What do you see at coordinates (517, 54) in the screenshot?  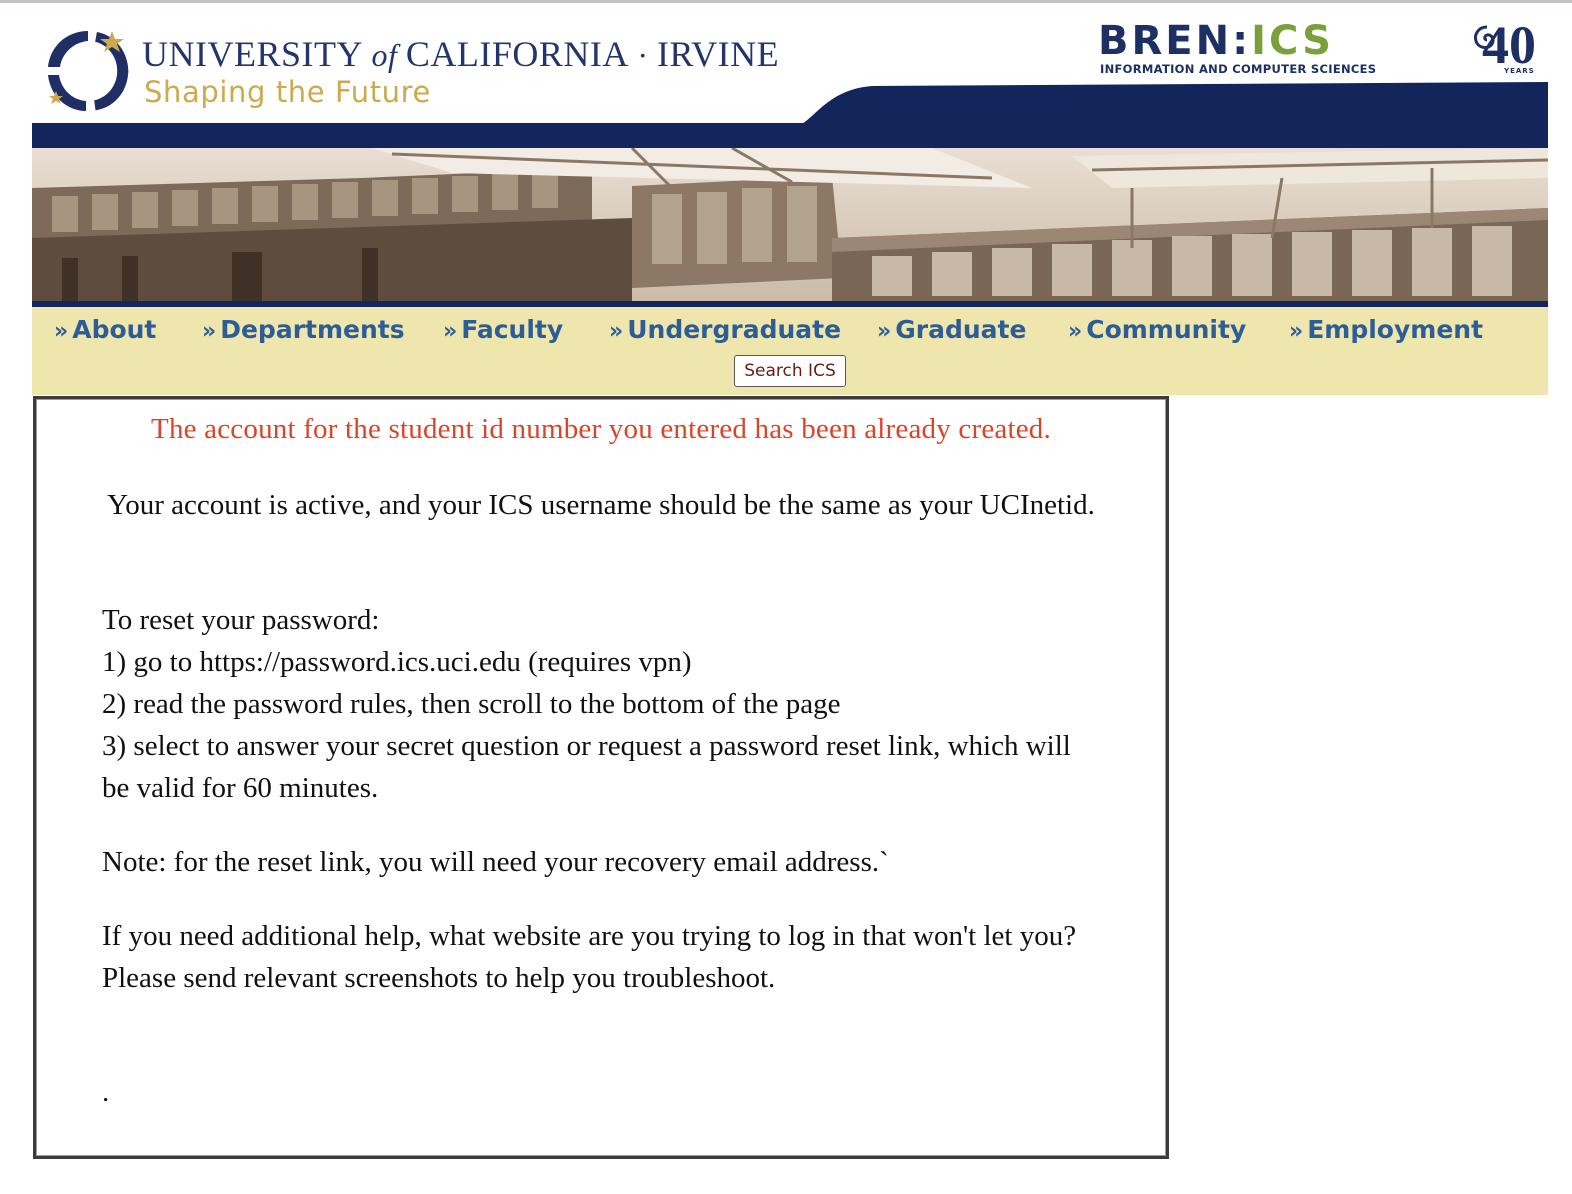 I see `uci-california: CALIFORNIA` at bounding box center [517, 54].